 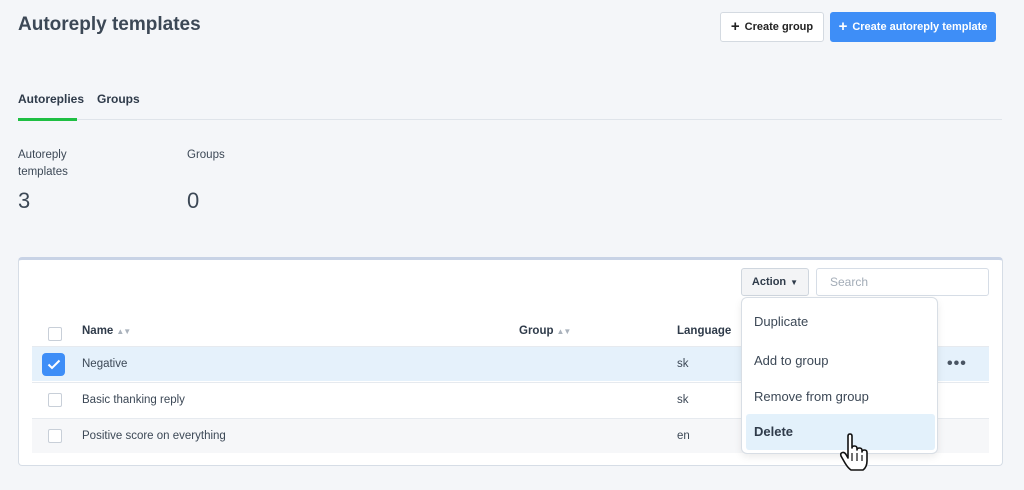 I want to click on cell-language: en, so click(x=683, y=436).